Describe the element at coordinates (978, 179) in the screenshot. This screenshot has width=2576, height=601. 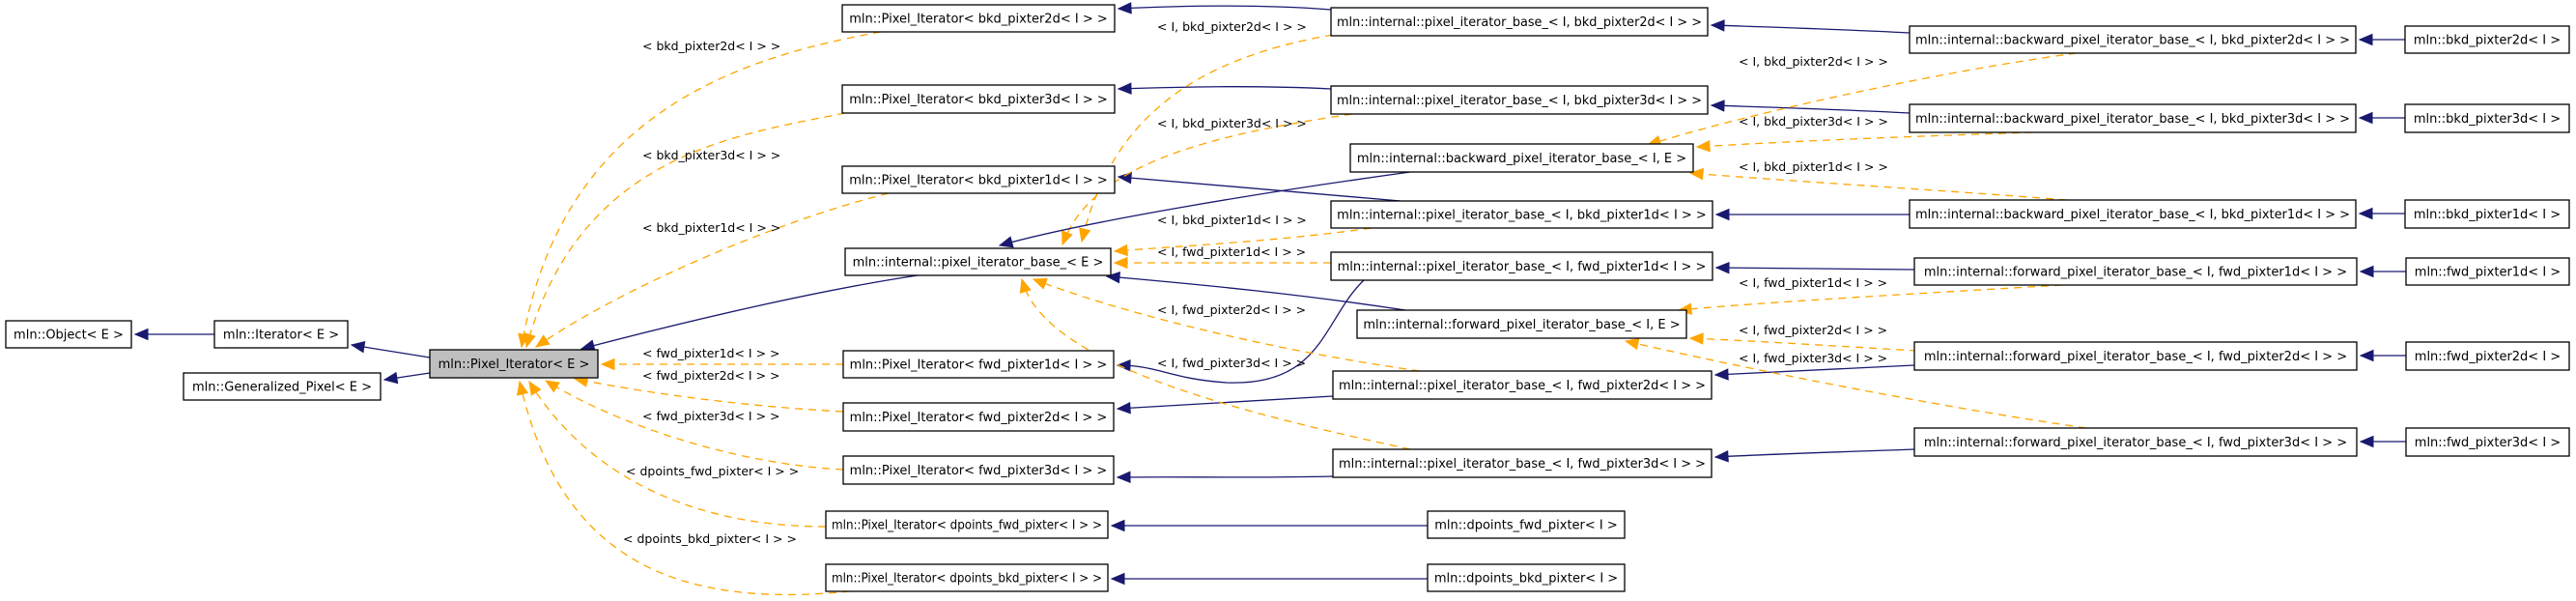
I see `class-node-pi-bkd1d: mln::Pixel_Iterator< bkd_pixter1d< I > >` at that location.